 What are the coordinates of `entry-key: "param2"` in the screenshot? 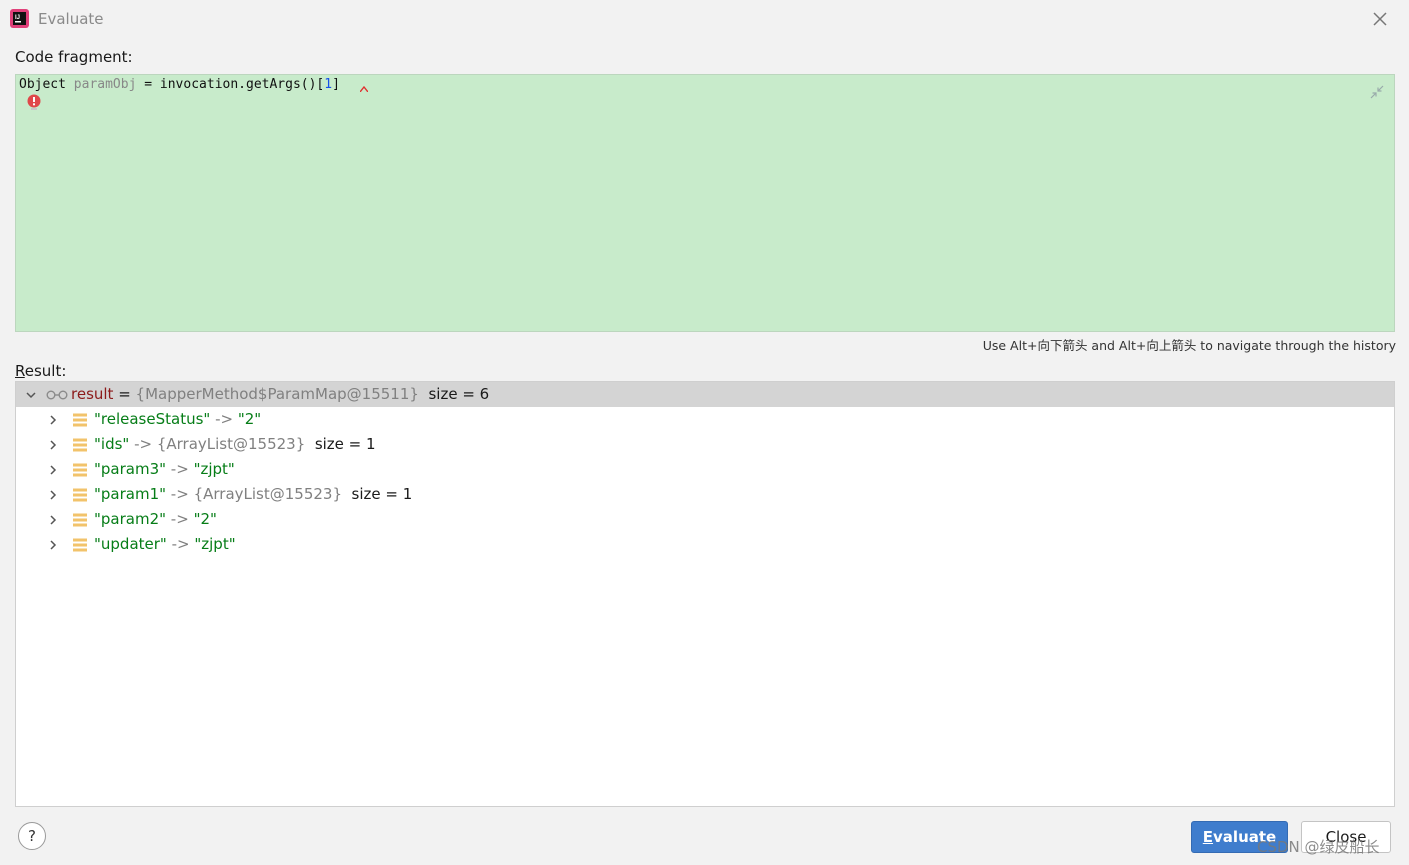 It's located at (130, 519).